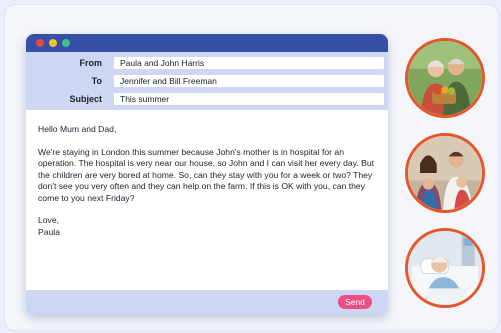 This screenshot has width=501, height=333. I want to click on email-signature: Paula, so click(49, 231).